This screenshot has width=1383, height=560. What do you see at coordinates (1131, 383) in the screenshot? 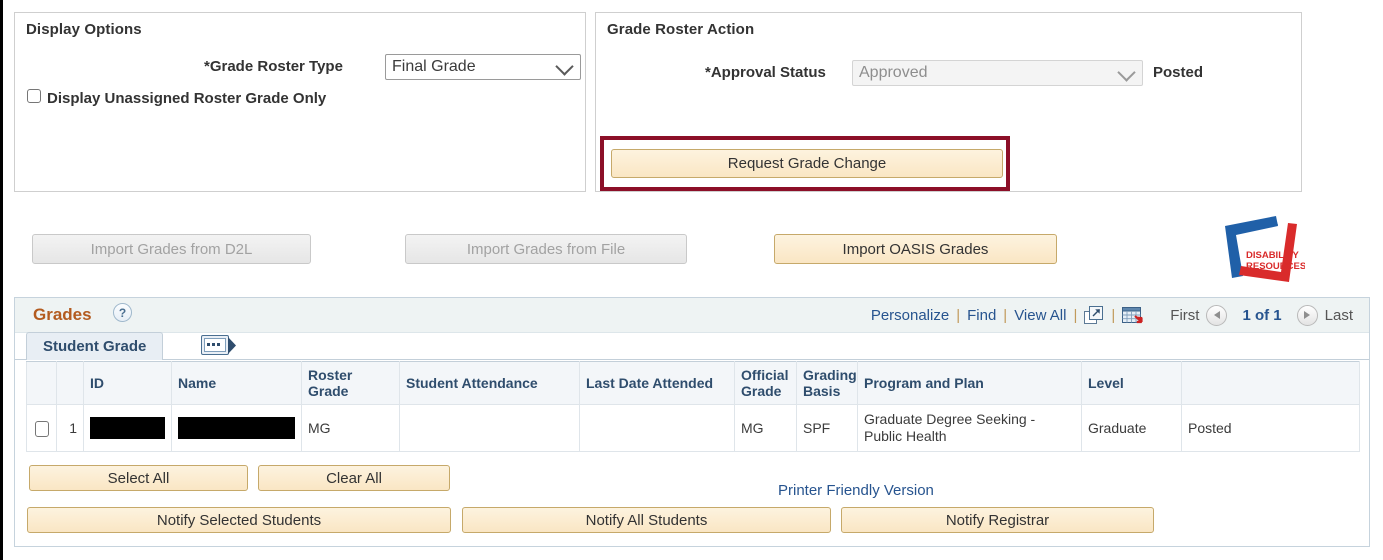
I see `col-level: Level` at bounding box center [1131, 383].